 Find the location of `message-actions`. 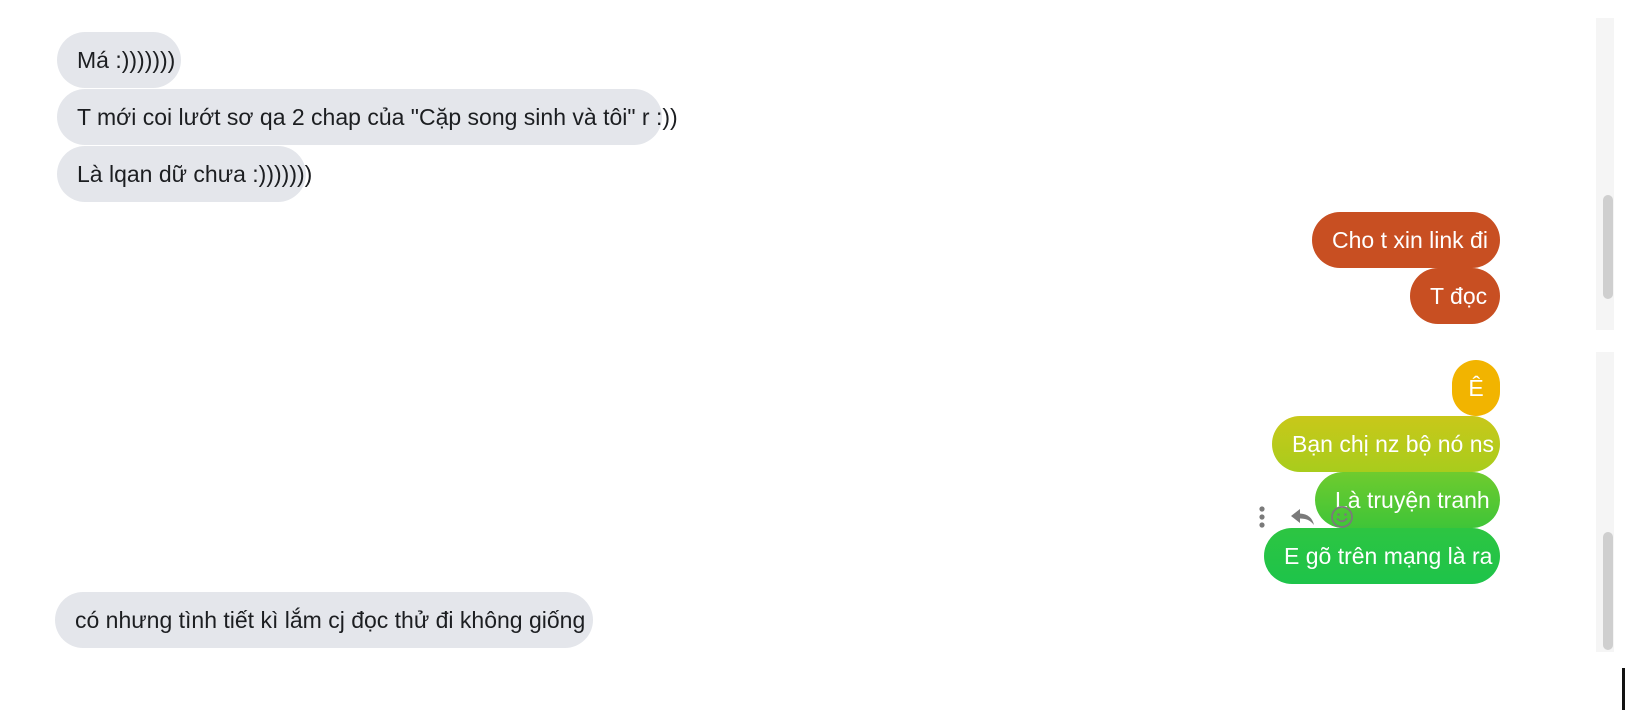

message-actions is located at coordinates (1306, 517).